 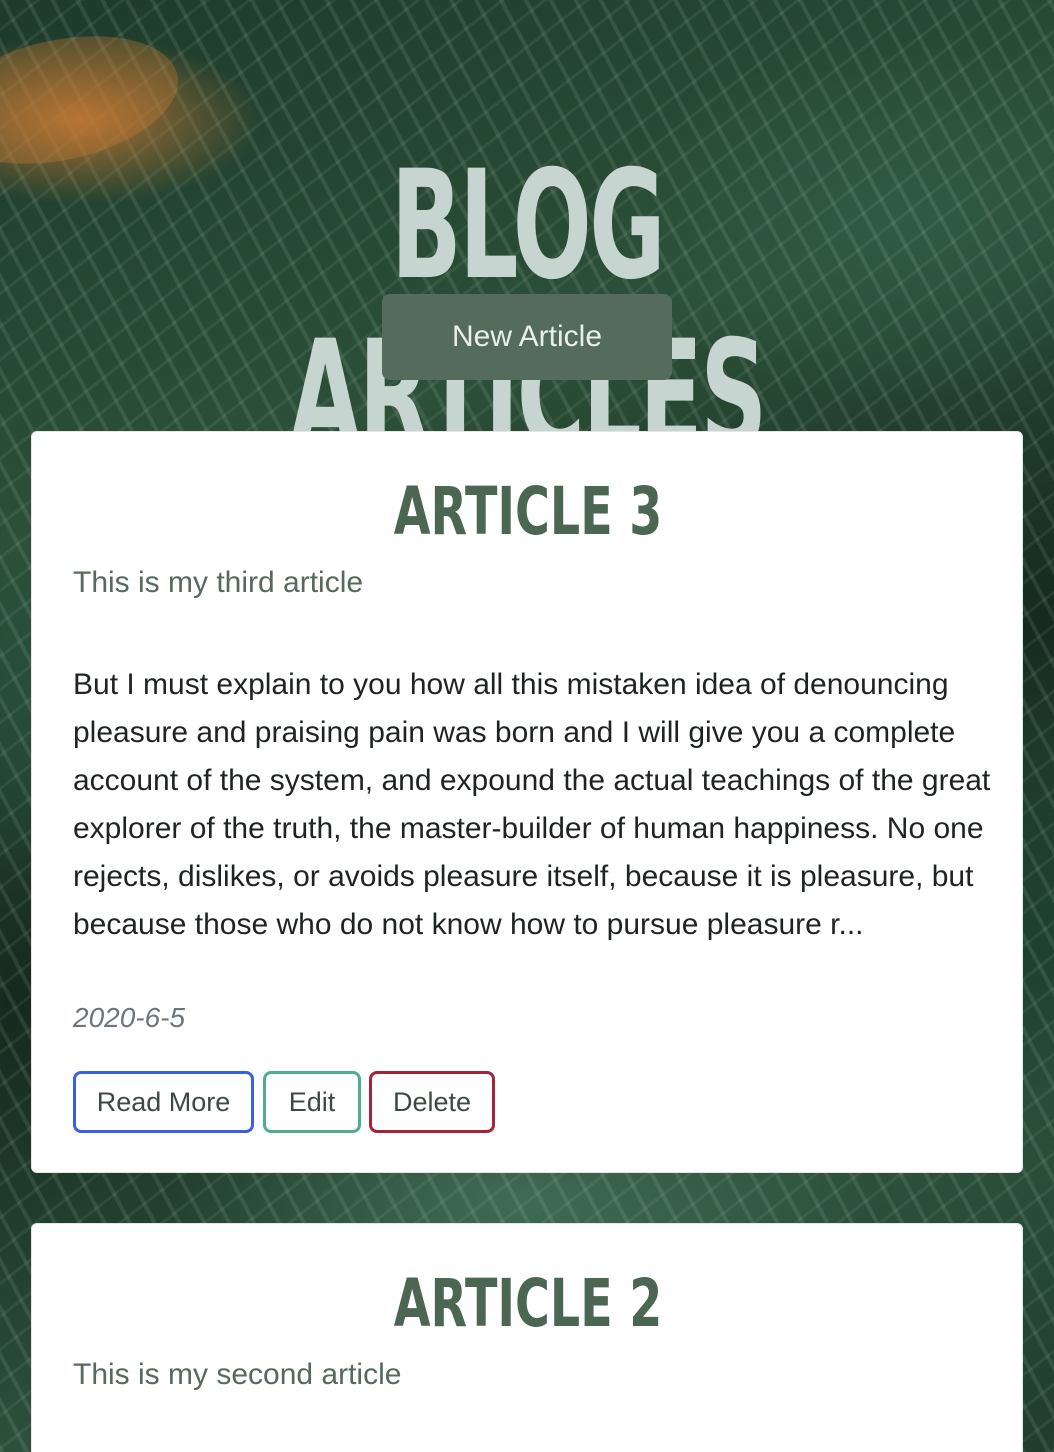 I want to click on article-card: Article 2 This is my second article, so click(x=527, y=1337).